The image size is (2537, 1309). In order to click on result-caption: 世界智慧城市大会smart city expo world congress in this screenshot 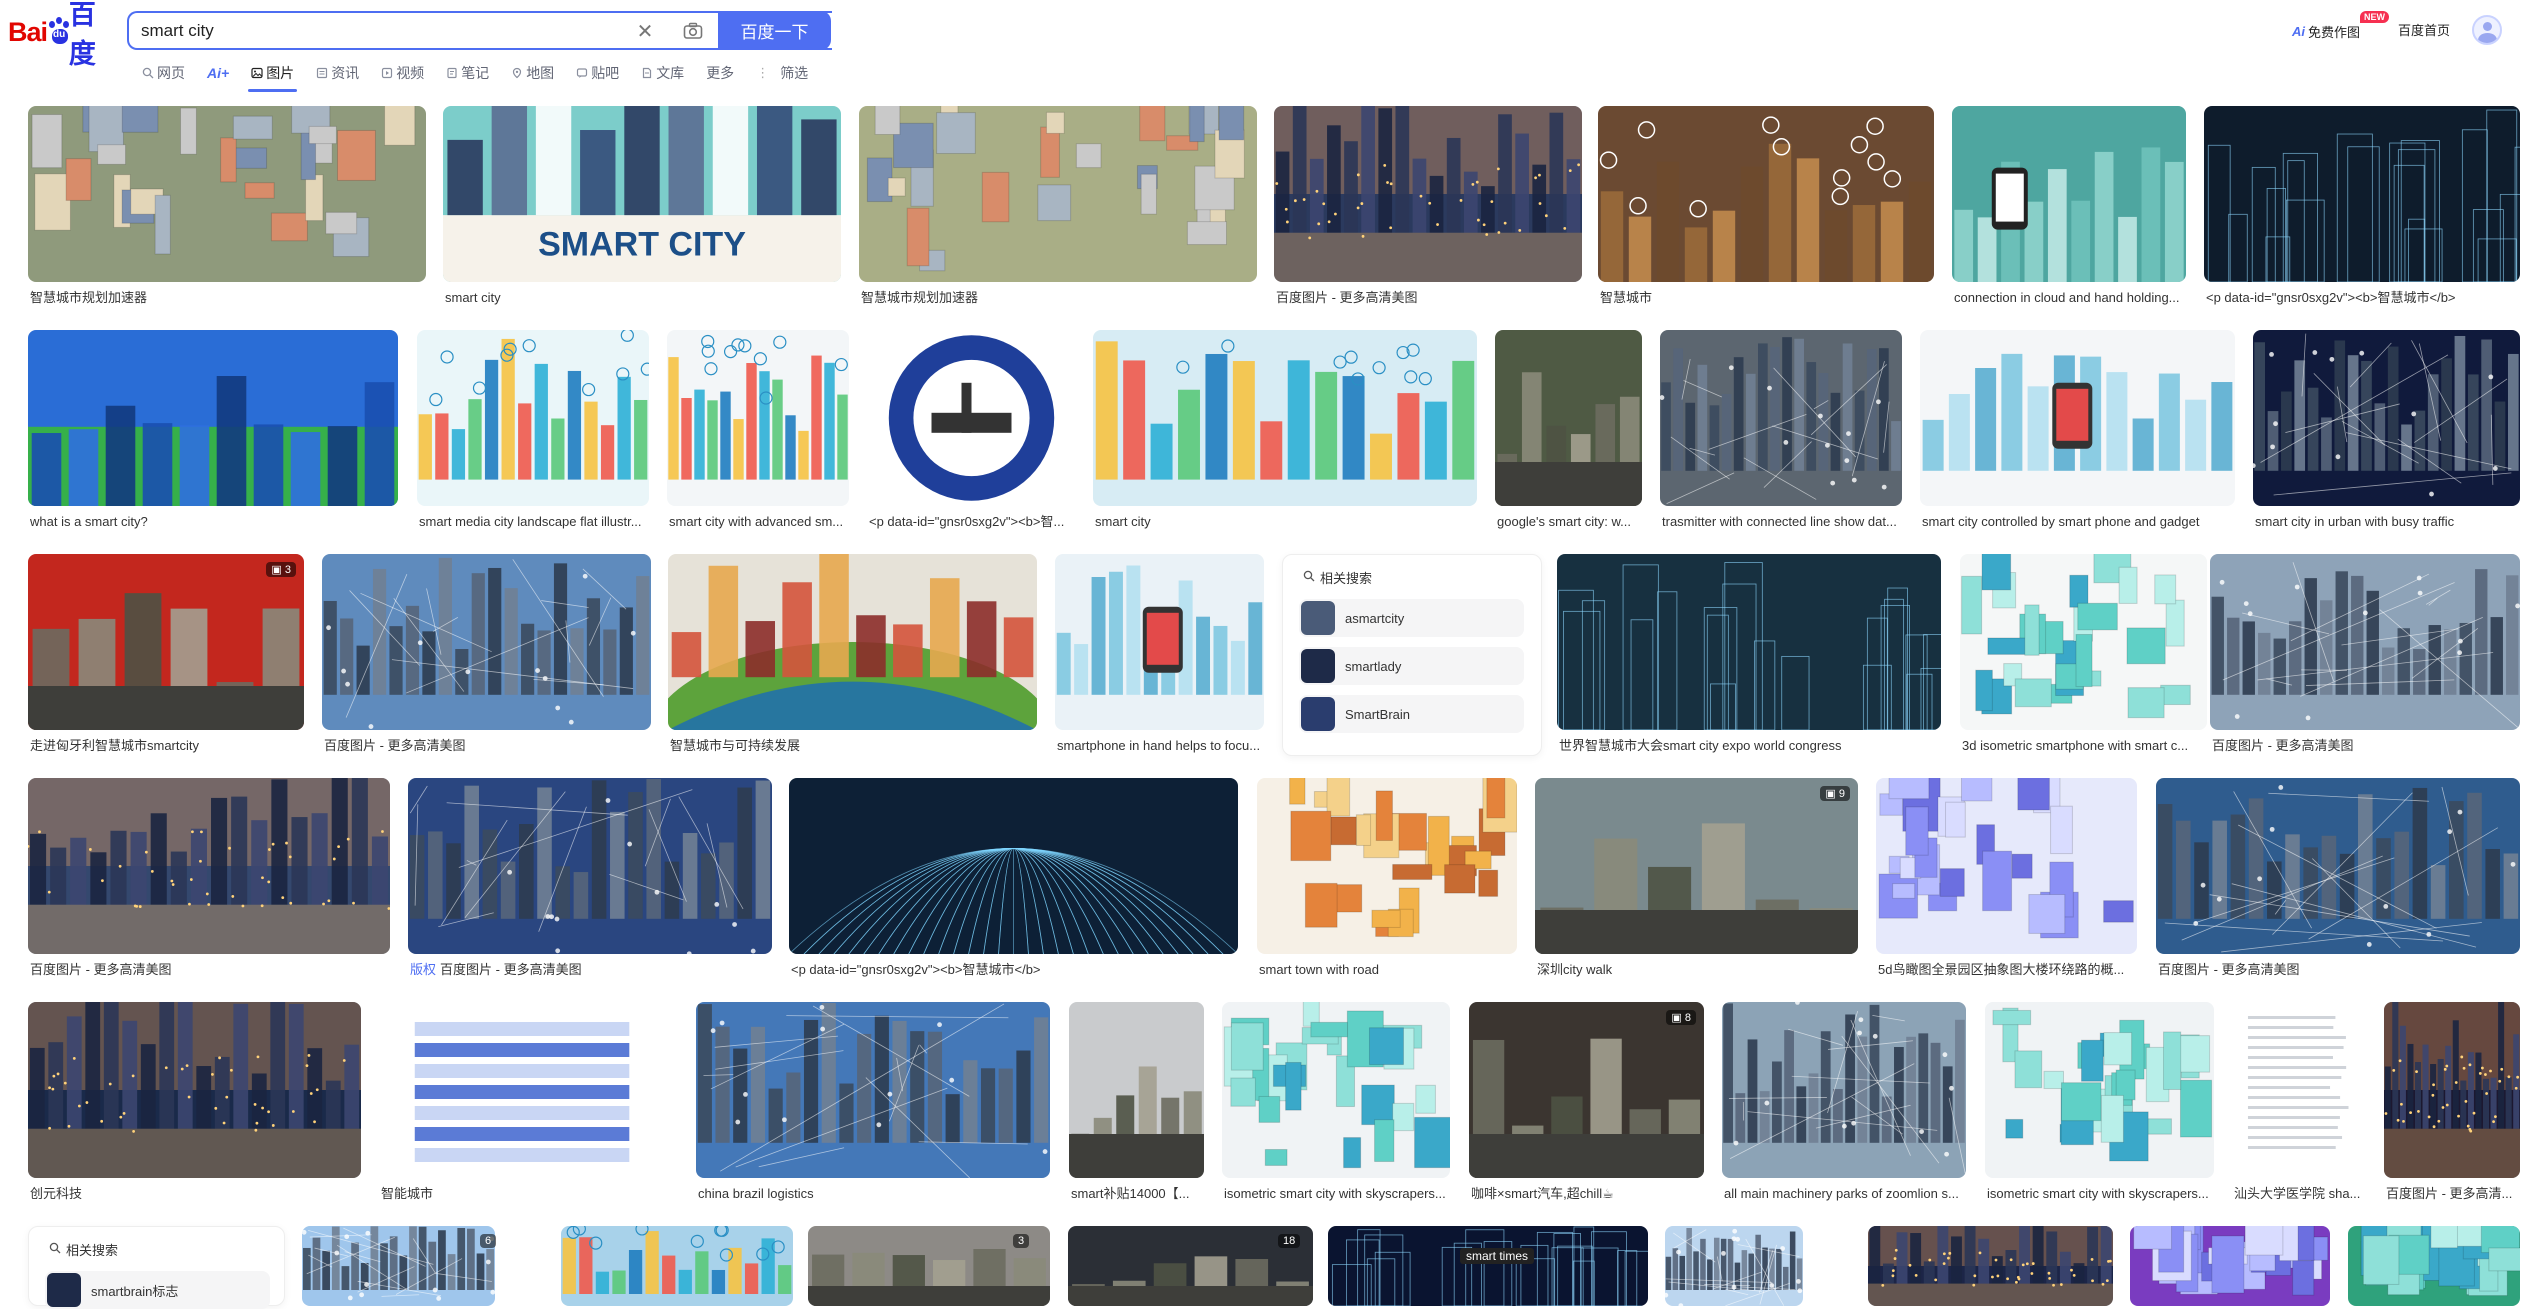, I will do `click(1749, 746)`.